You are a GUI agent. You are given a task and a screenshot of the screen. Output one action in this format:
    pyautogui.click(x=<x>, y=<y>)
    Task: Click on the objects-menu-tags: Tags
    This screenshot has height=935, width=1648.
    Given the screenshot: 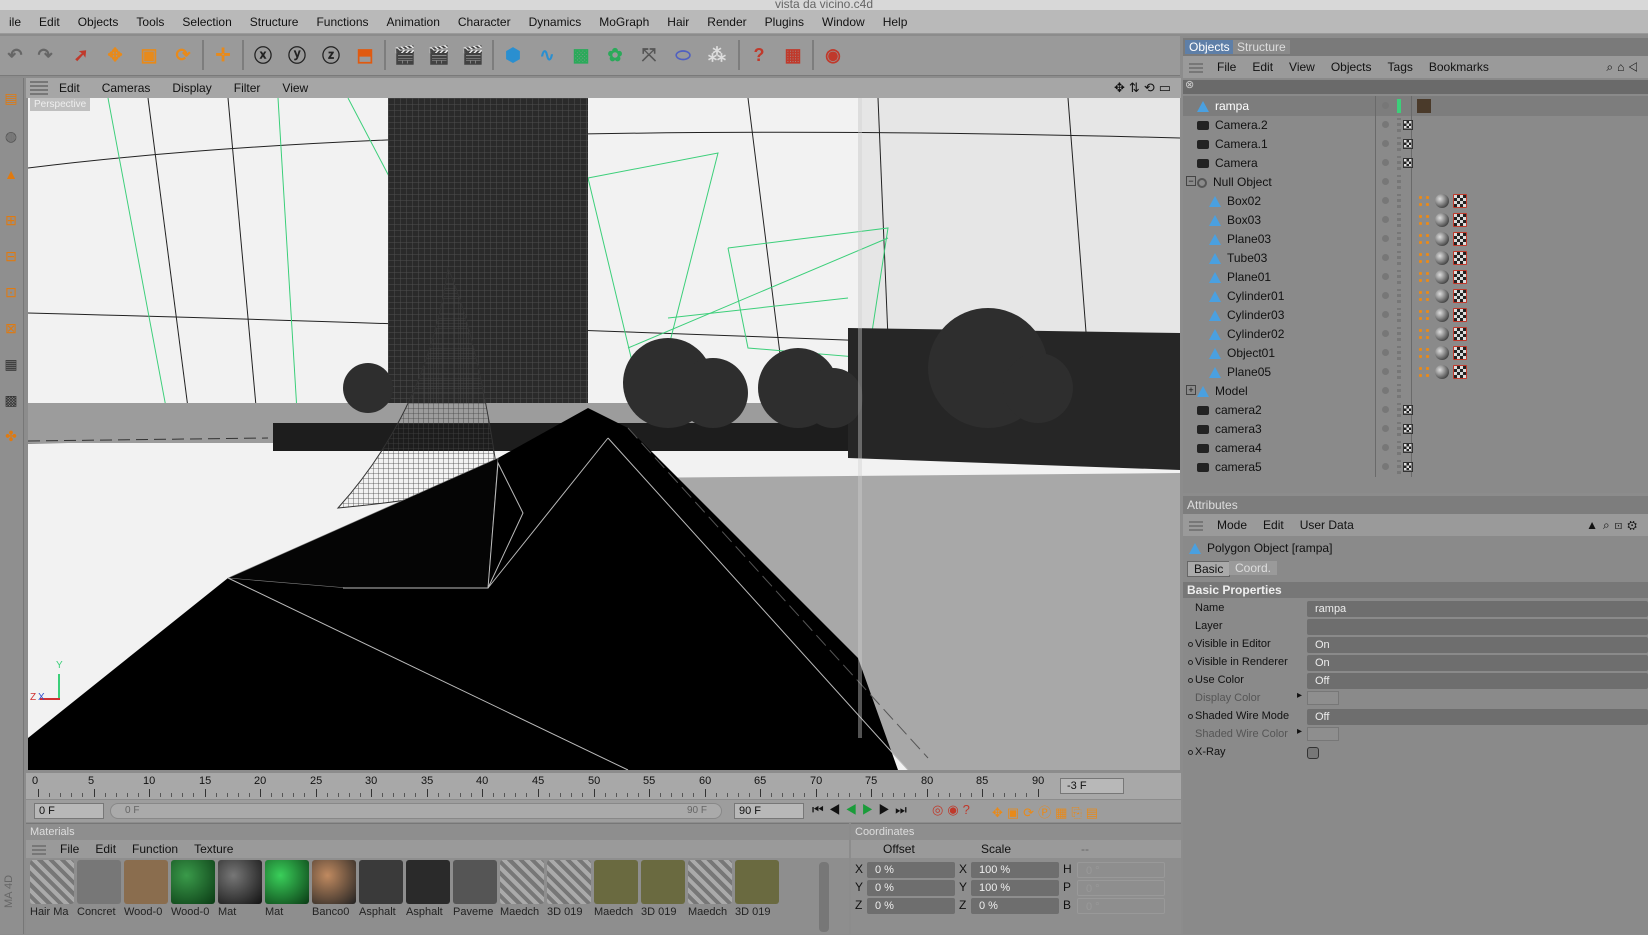 What is the action you would take?
    pyautogui.click(x=1400, y=67)
    